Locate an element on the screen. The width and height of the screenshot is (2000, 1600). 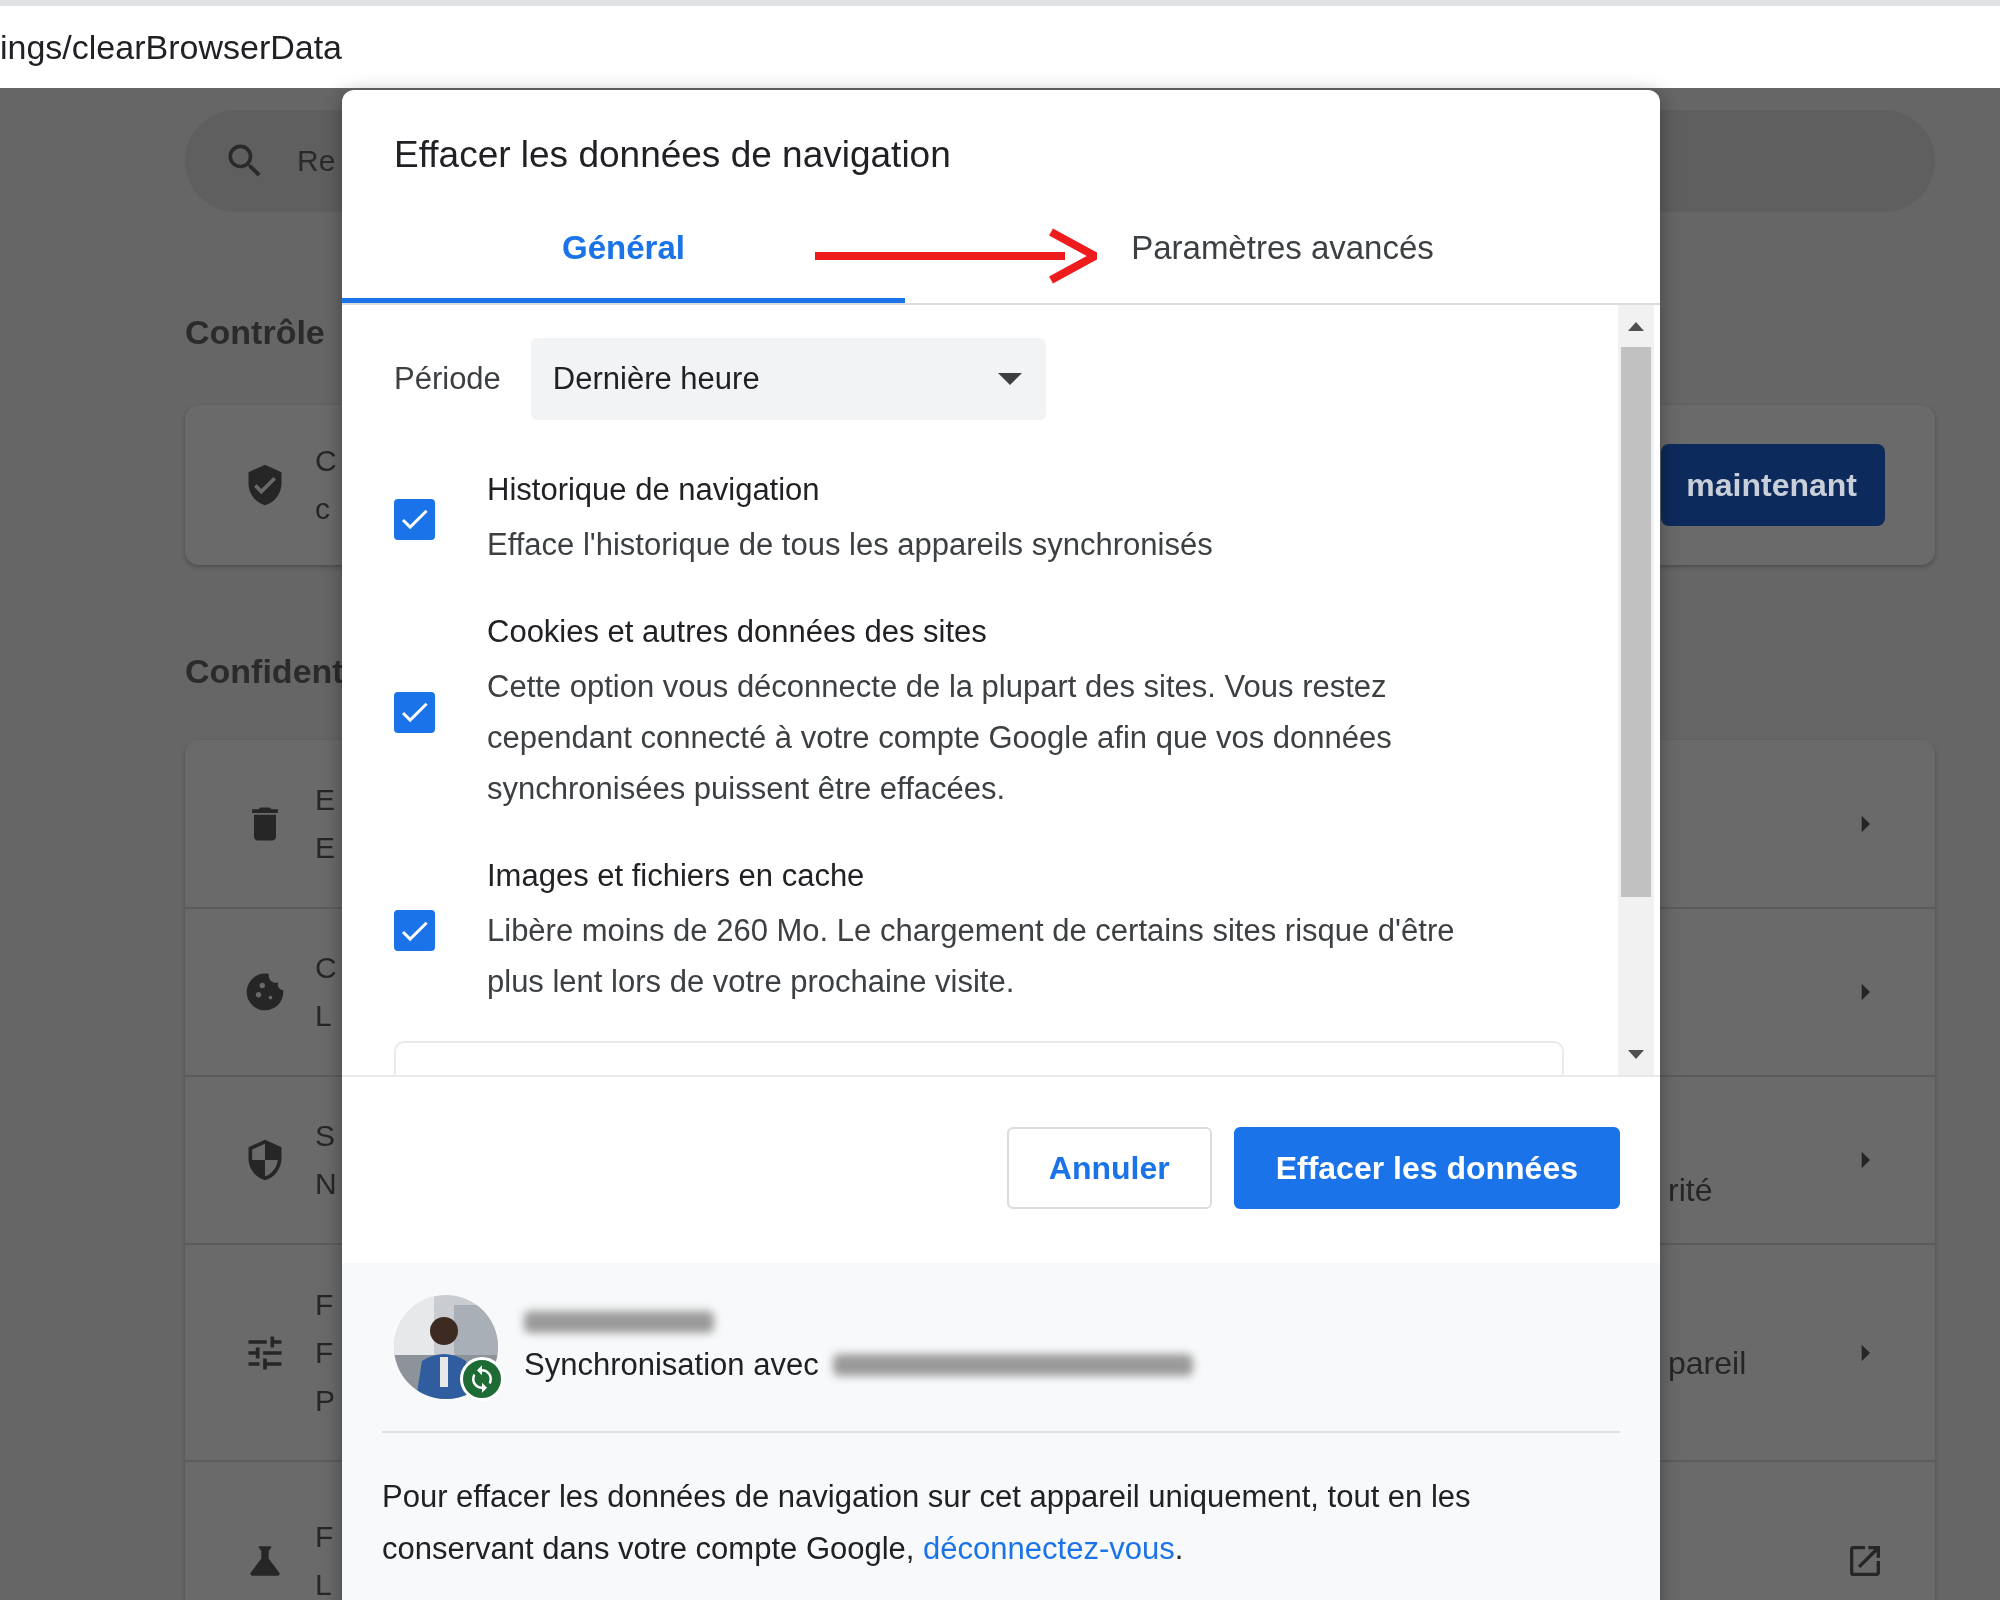
row-text: C is located at coordinates (326, 968).